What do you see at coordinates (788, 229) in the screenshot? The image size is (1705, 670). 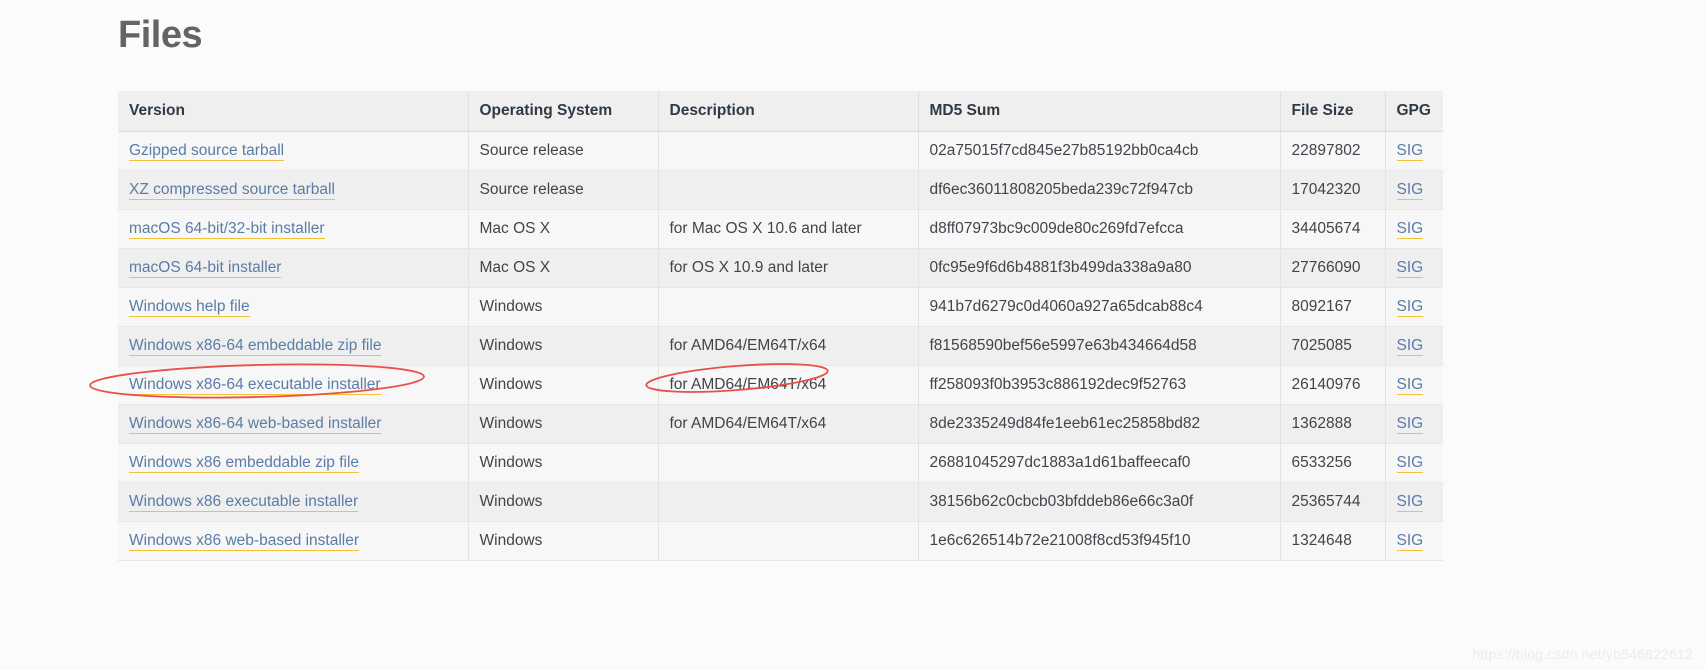 I see `cell-description: for Mac OS X 10.6 and later` at bounding box center [788, 229].